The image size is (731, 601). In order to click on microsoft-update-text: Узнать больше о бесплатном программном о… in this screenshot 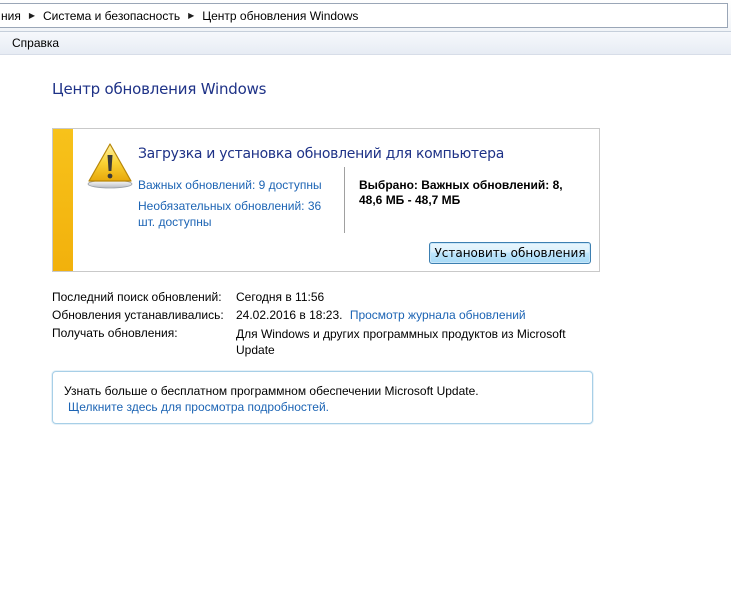, I will do `click(271, 391)`.